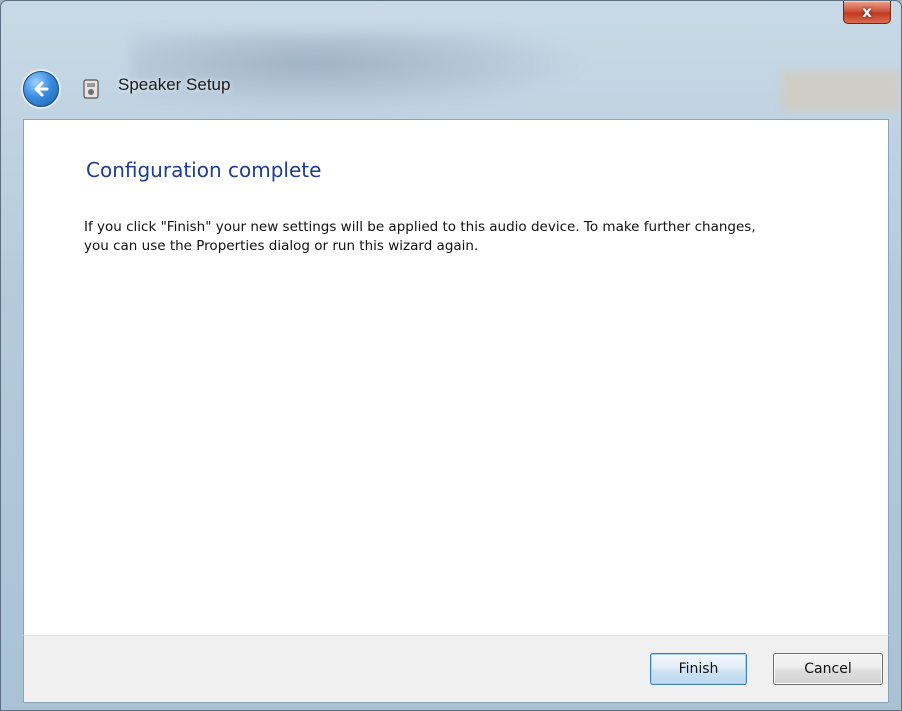 Image resolution: width=902 pixels, height=711 pixels. Describe the element at coordinates (204, 170) in the screenshot. I see `page-heading: Configuration complete` at that location.